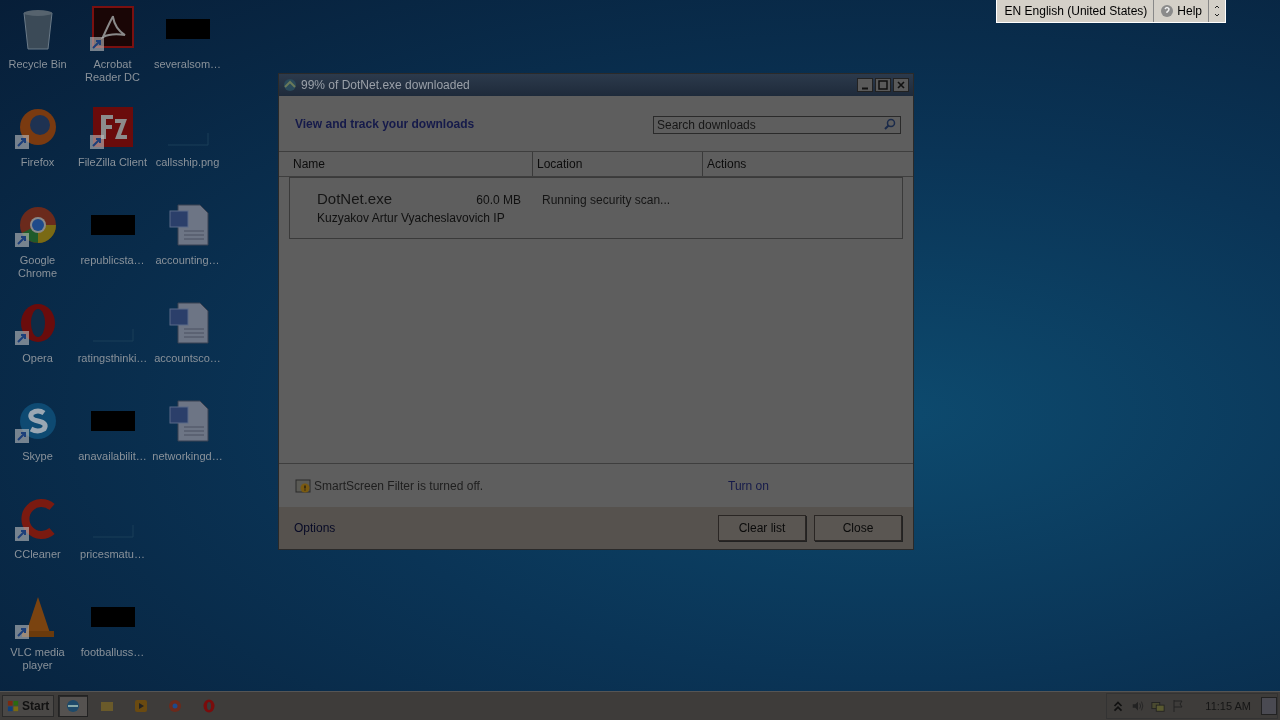 The width and height of the screenshot is (1280, 720). What do you see at coordinates (112, 29) in the screenshot?
I see `app-icon` at bounding box center [112, 29].